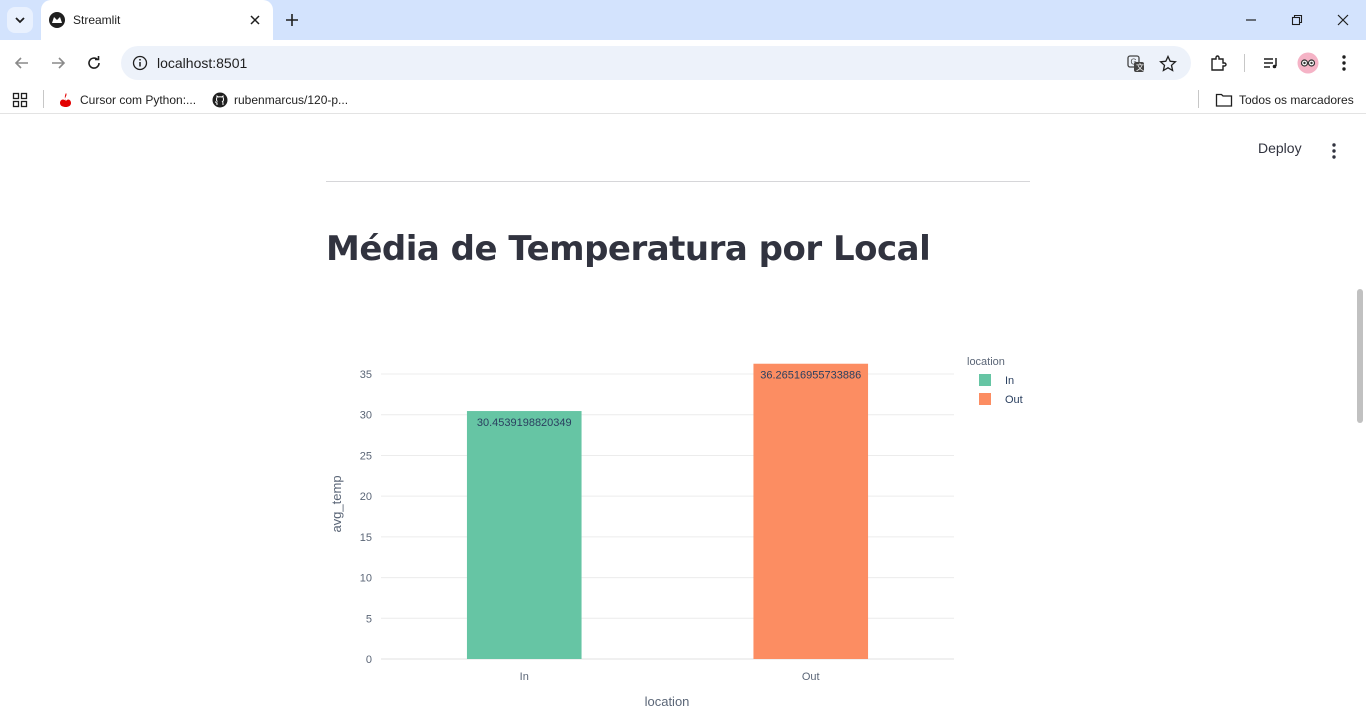 The width and height of the screenshot is (1366, 720). I want to click on x-tick-label: Out, so click(811, 677).